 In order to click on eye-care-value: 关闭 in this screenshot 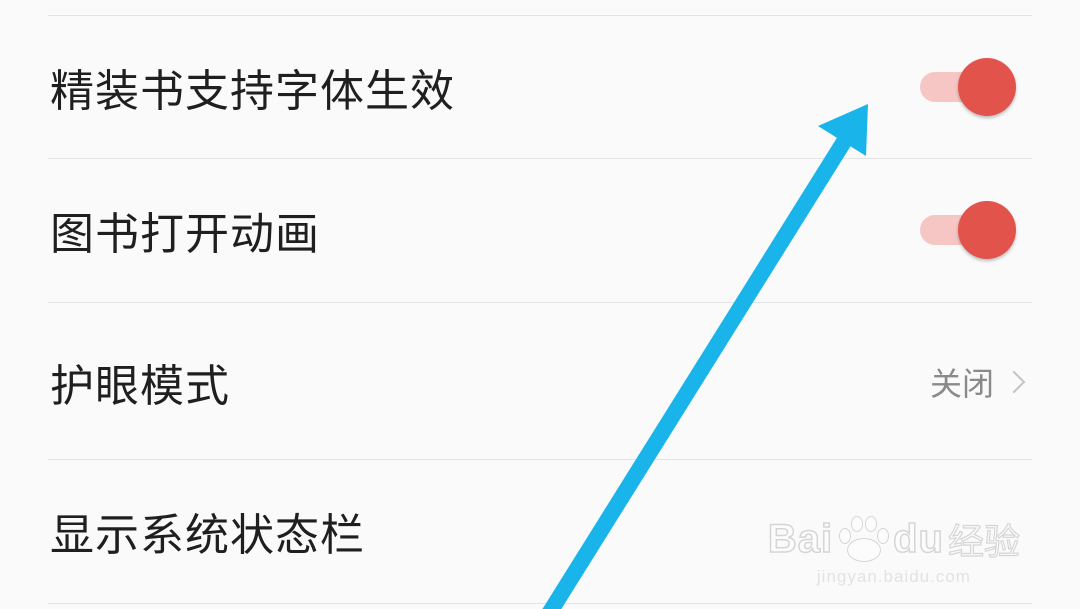, I will do `click(979, 382)`.